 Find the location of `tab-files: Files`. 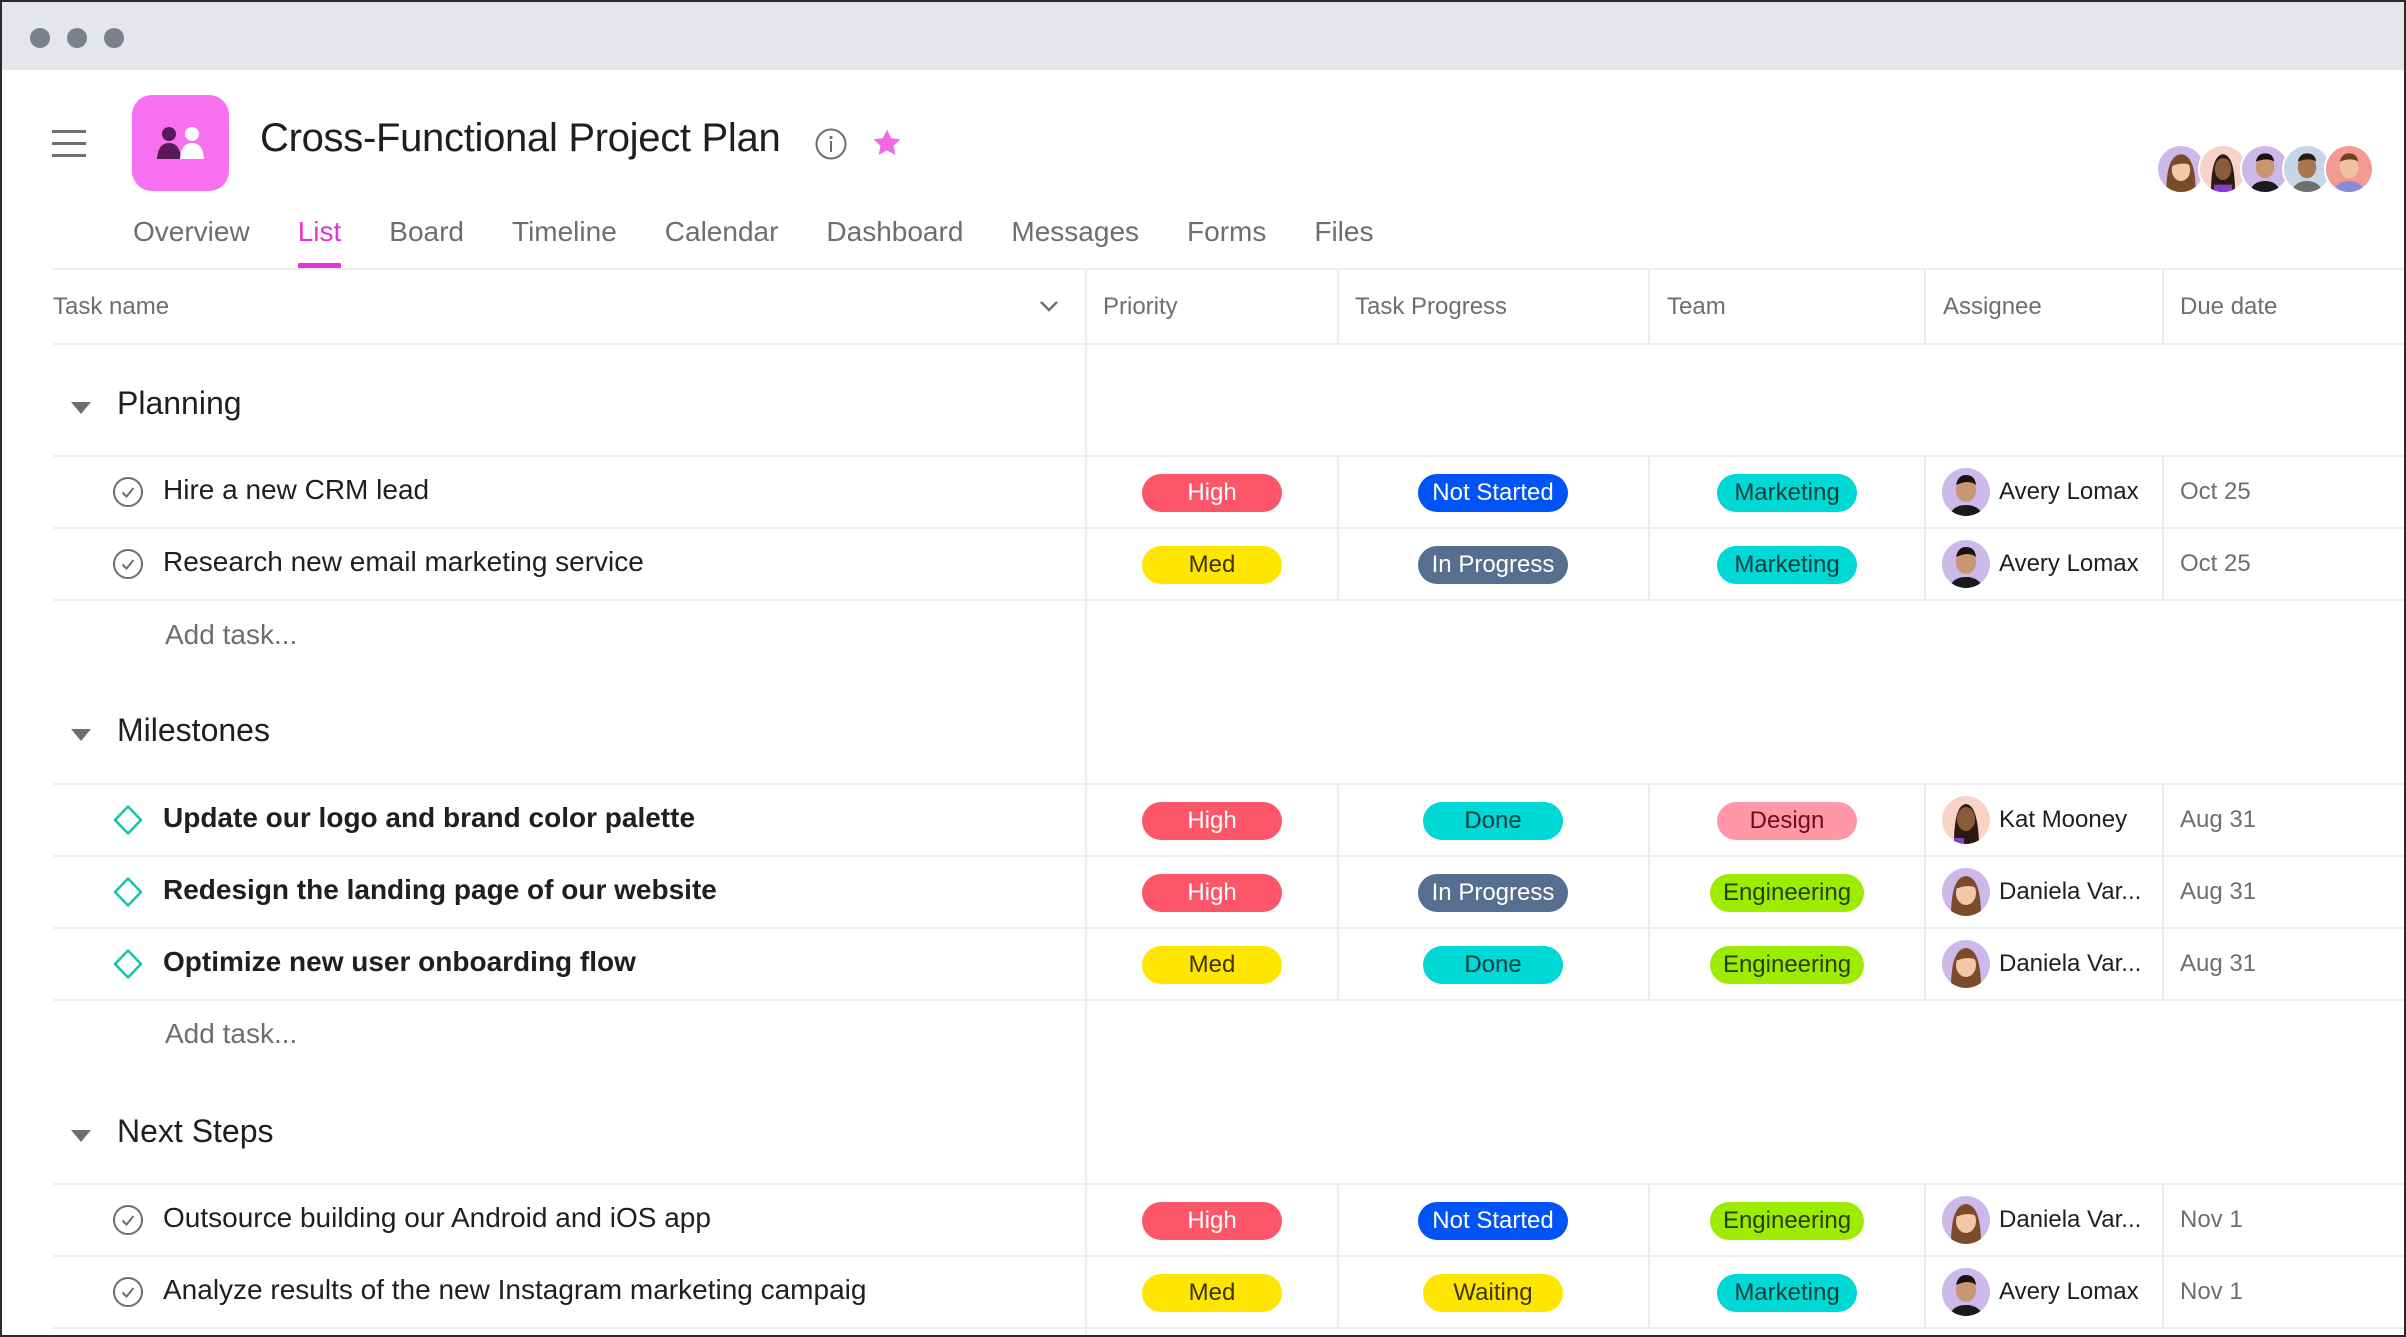

tab-files: Files is located at coordinates (1343, 240).